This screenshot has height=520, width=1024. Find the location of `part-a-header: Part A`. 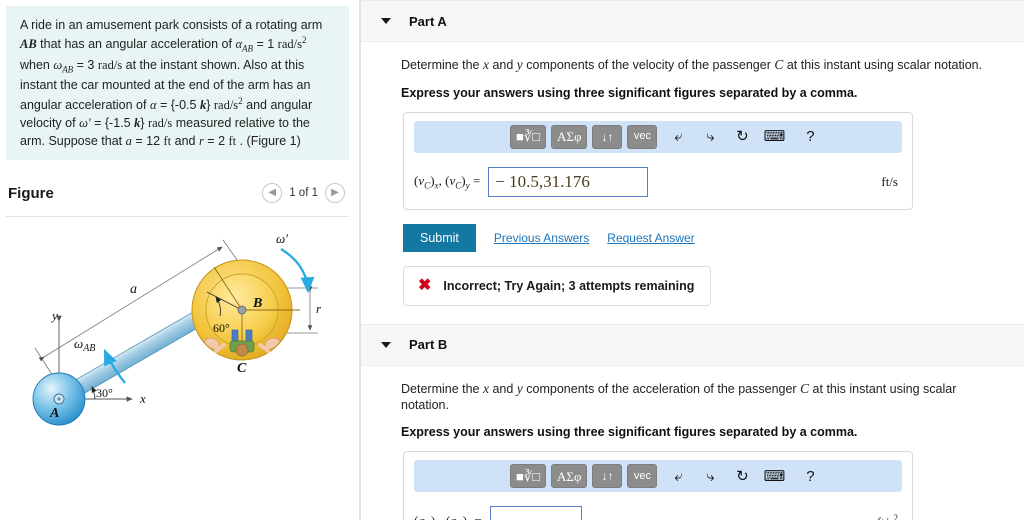

part-a-header: Part A is located at coordinates (692, 21).